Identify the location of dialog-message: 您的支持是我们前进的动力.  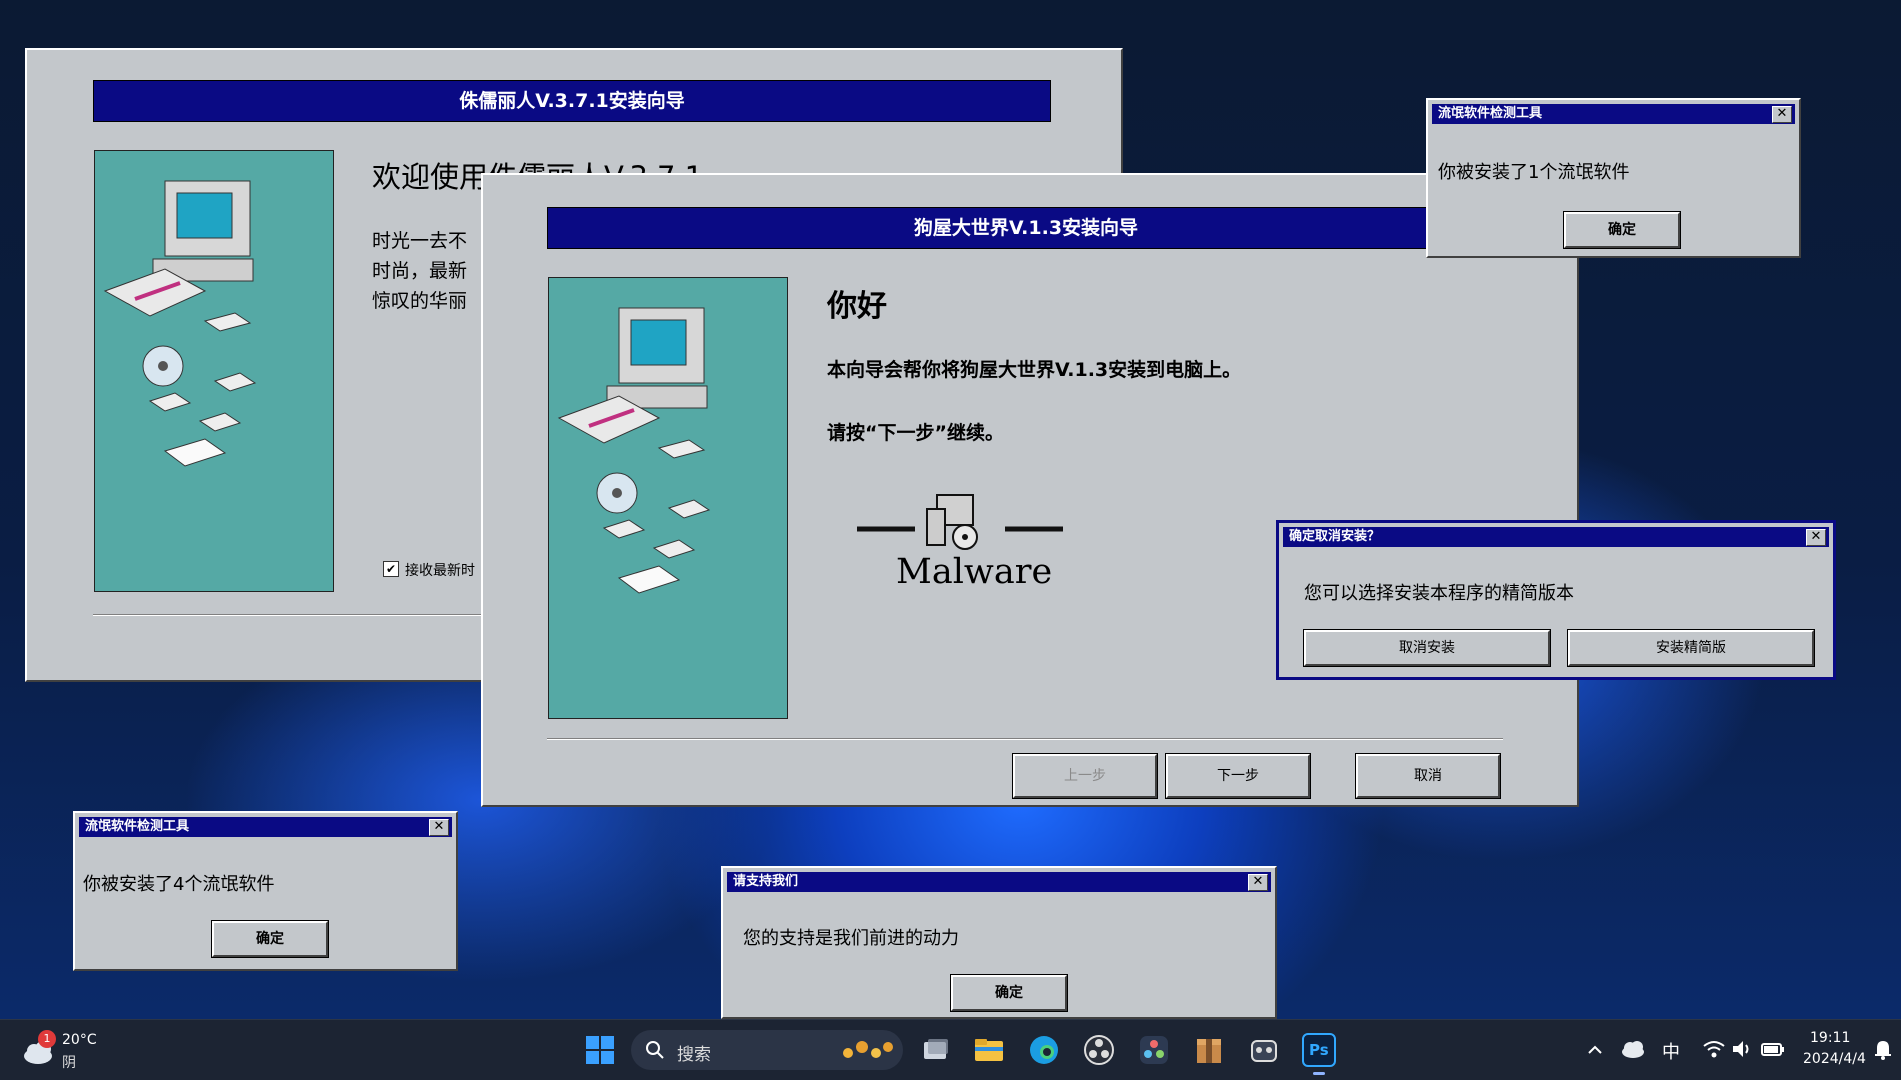
(851, 938).